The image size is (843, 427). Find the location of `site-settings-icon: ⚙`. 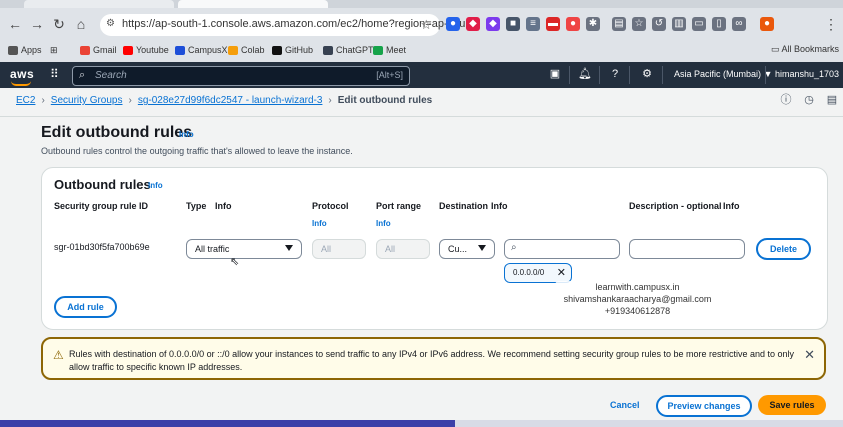

site-settings-icon: ⚙ is located at coordinates (110, 23).